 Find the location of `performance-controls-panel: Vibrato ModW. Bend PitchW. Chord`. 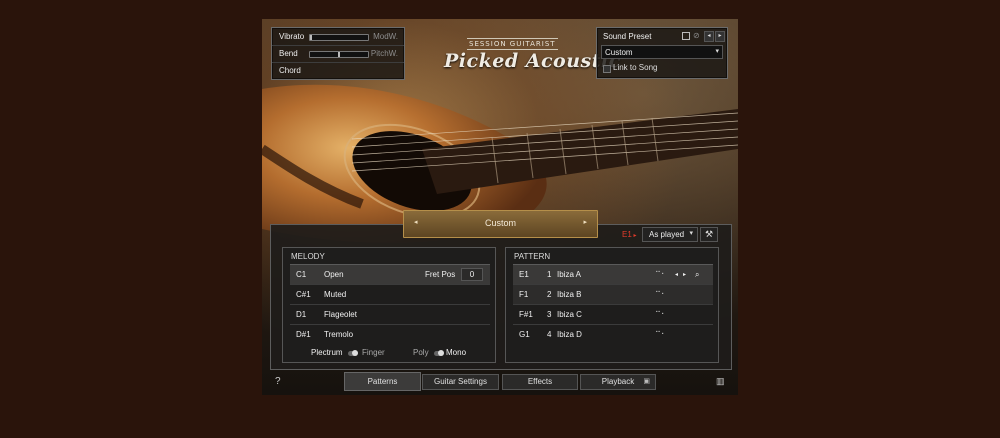

performance-controls-panel: Vibrato ModW. Bend PitchW. Chord is located at coordinates (338, 53).